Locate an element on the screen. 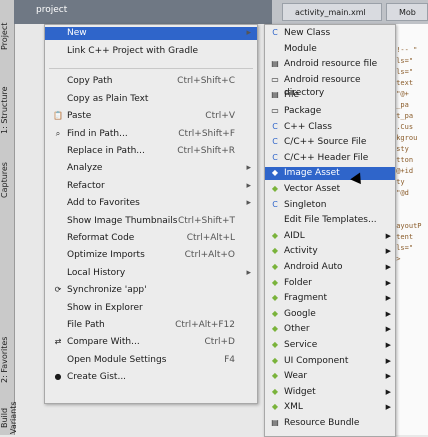 The height and width of the screenshot is (437, 428). submenu-item-wear: ◆ Wear ▶ is located at coordinates (330, 376).